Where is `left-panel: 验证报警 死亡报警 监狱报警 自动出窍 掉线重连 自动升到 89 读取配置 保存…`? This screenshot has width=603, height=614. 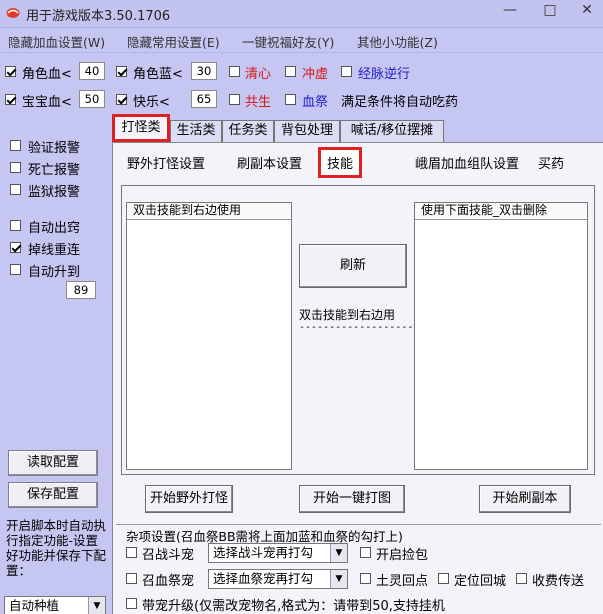
left-panel: 验证报警 死亡报警 监狱报警 自动出窍 掉线重连 自动升到 89 读取配置 保存… is located at coordinates (55, 364).